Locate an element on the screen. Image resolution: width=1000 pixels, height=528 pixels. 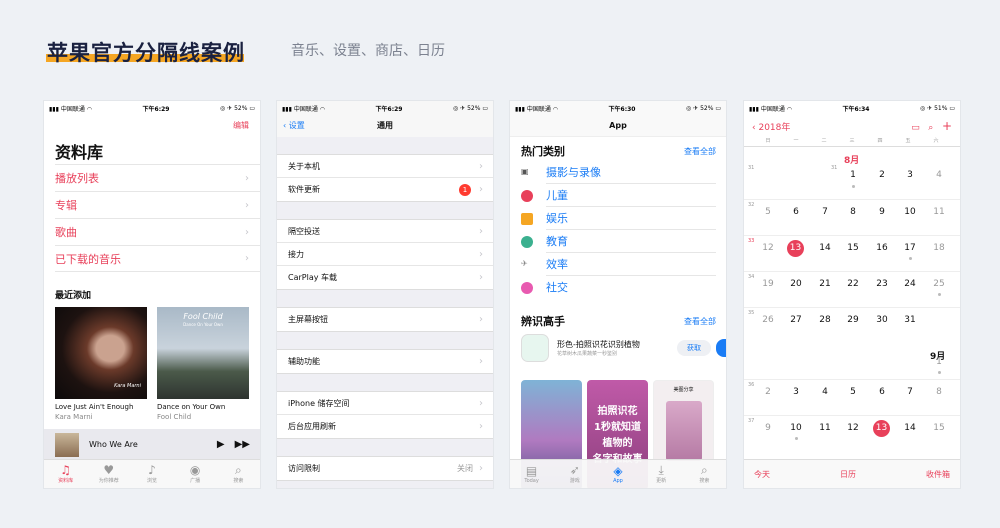
calendar-day: 23 is located at coordinates (882, 284).